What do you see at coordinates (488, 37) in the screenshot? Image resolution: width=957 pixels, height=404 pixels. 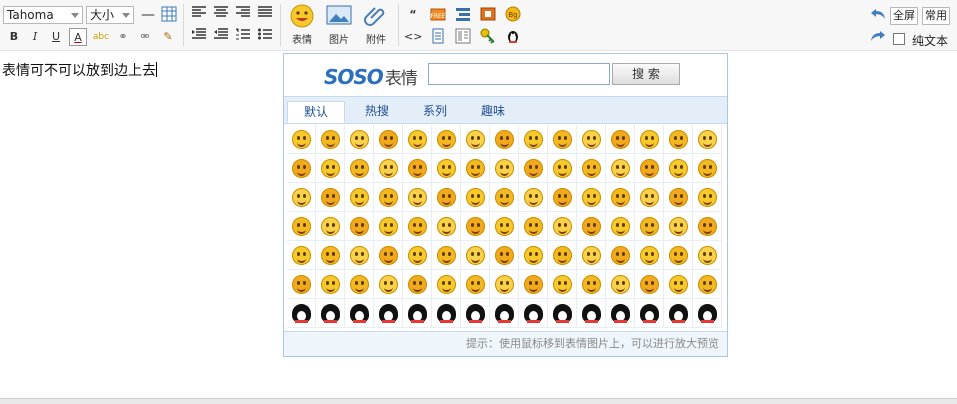 I see `key-icon` at bounding box center [488, 37].